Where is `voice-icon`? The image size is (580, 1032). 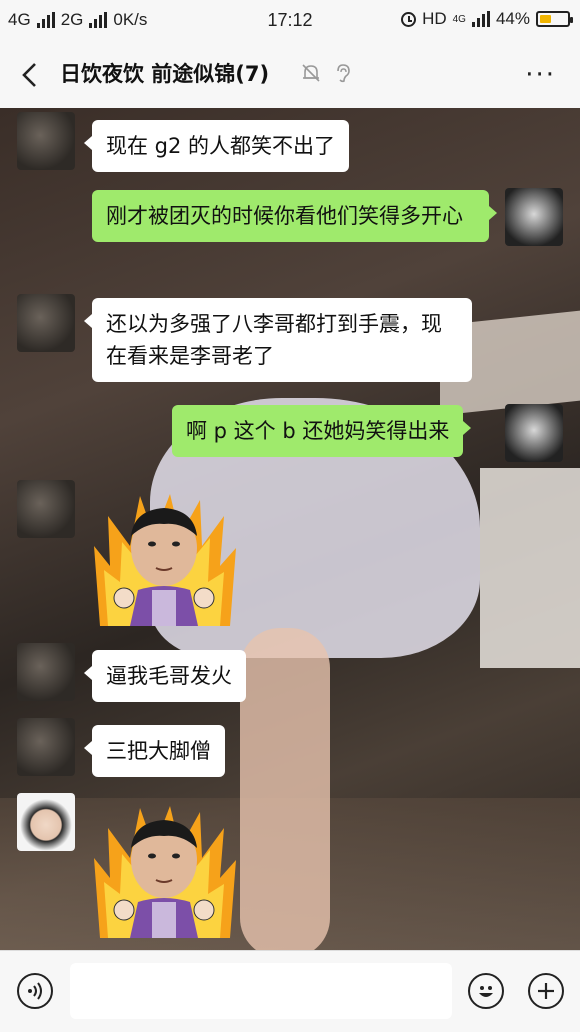
voice-icon is located at coordinates (35, 991).